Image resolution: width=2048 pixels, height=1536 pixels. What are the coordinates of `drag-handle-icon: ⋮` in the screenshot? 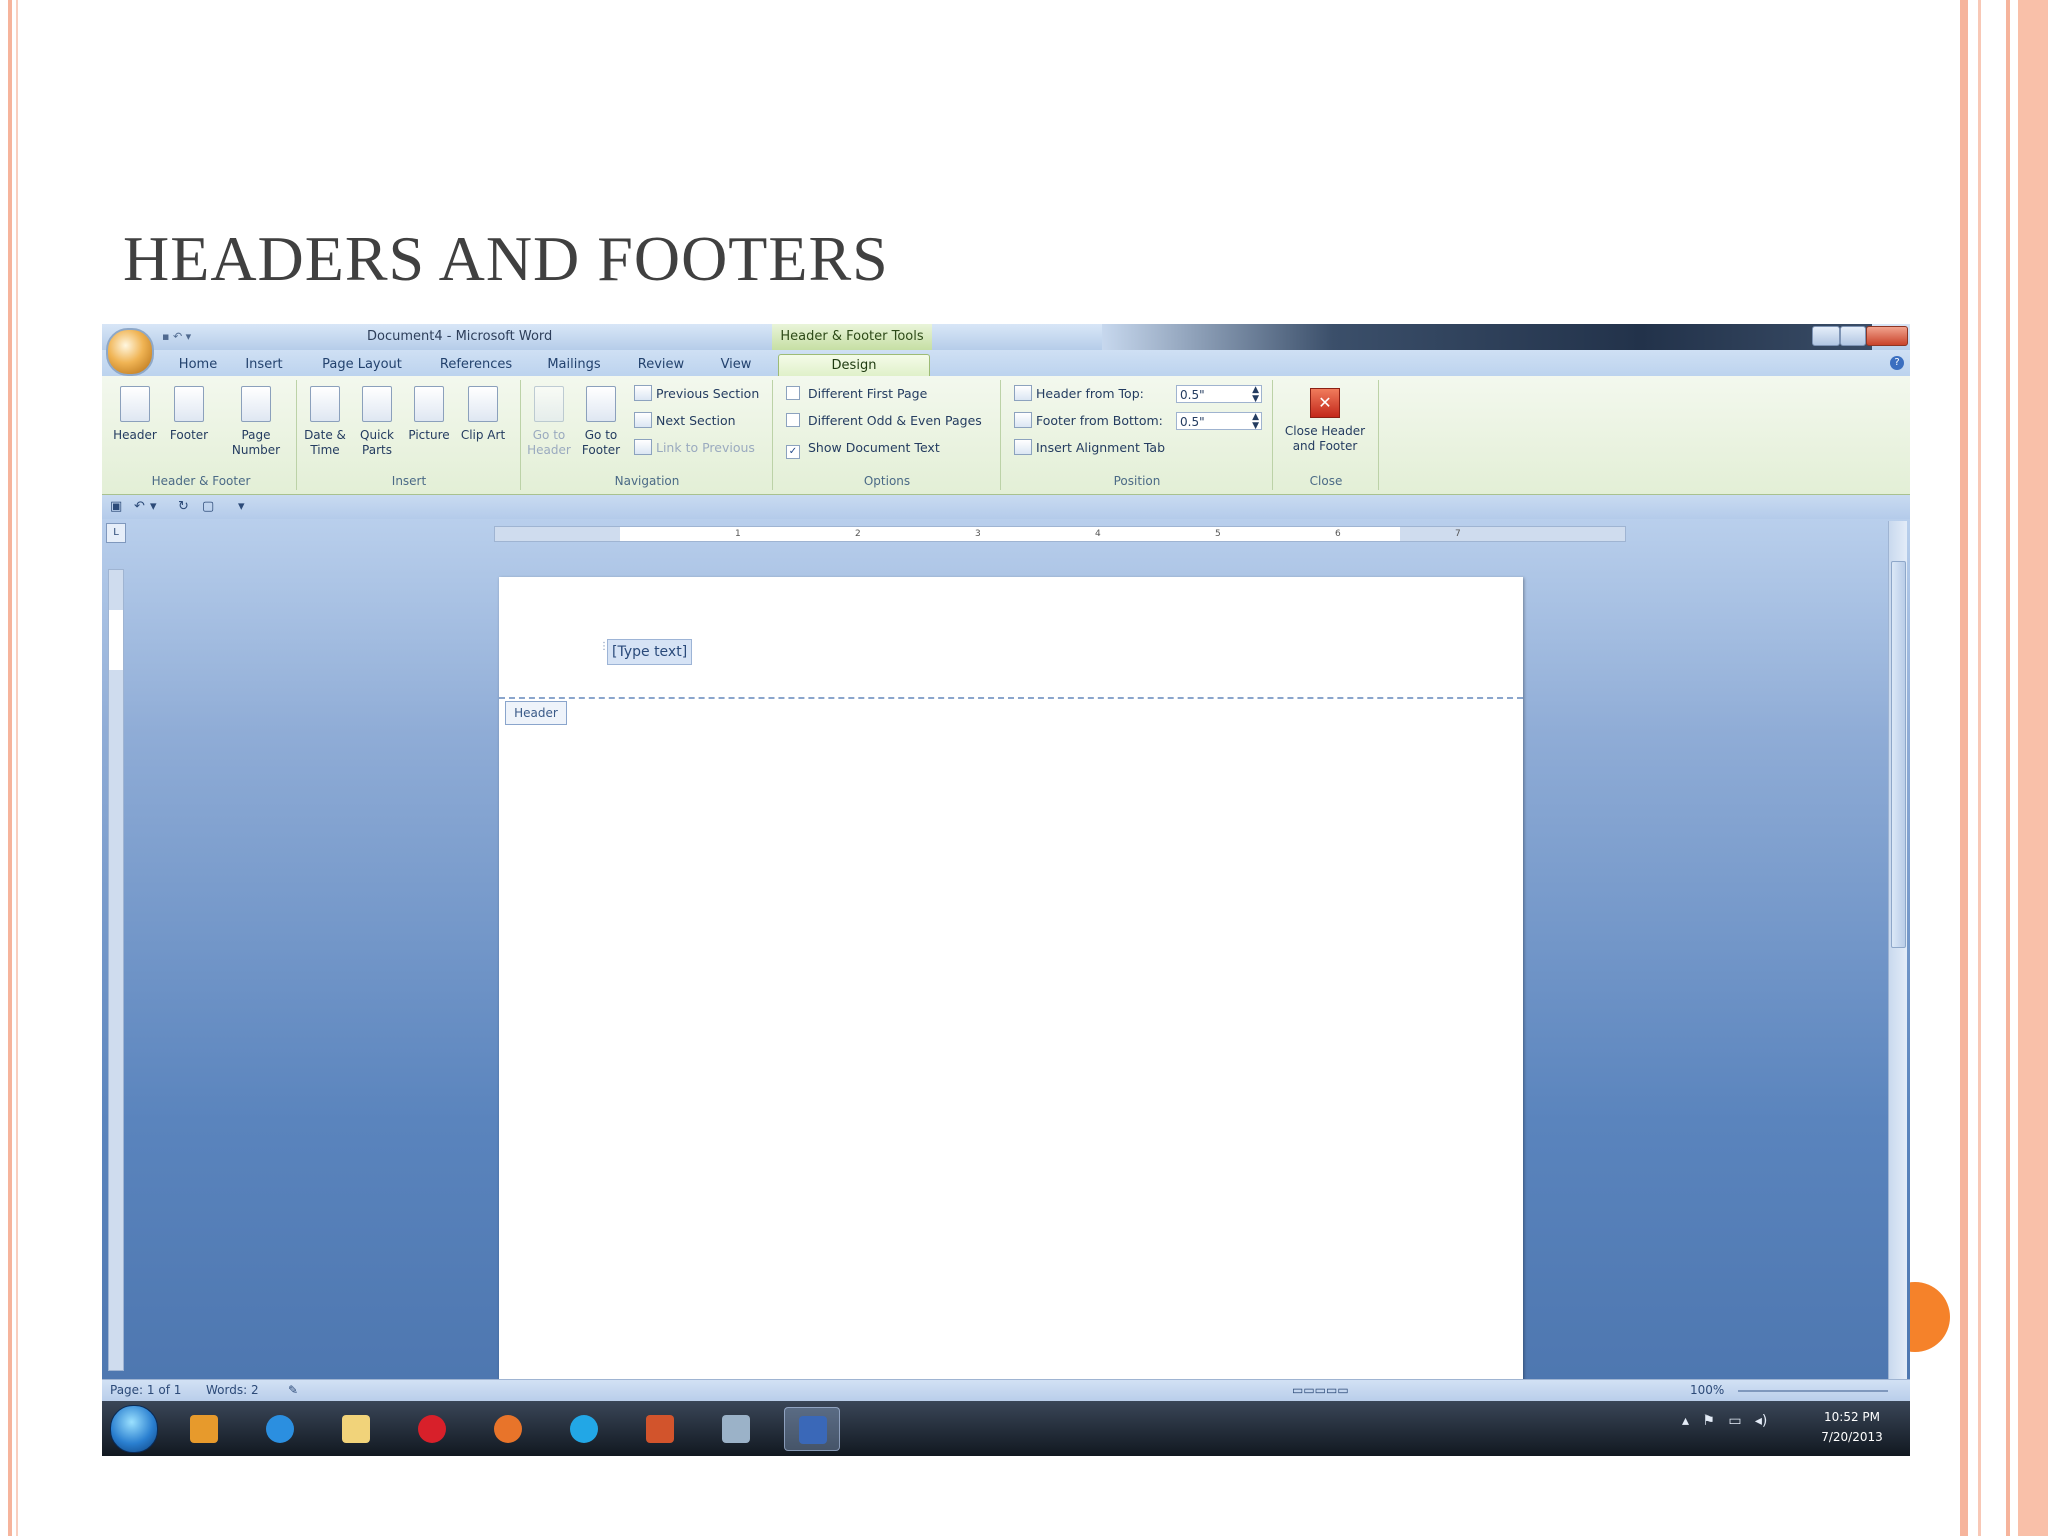 It's located at (604, 651).